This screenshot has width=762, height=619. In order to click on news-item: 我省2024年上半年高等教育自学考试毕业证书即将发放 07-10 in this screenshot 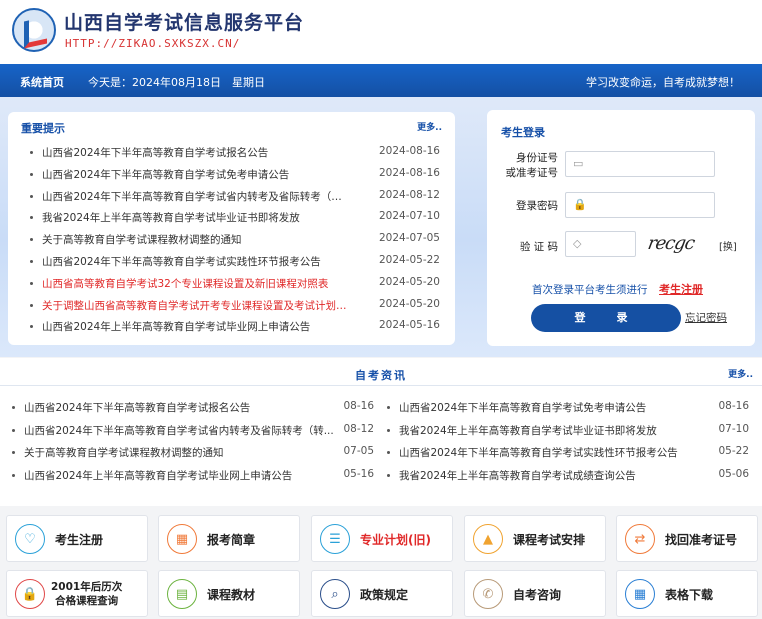, I will do `click(568, 434)`.